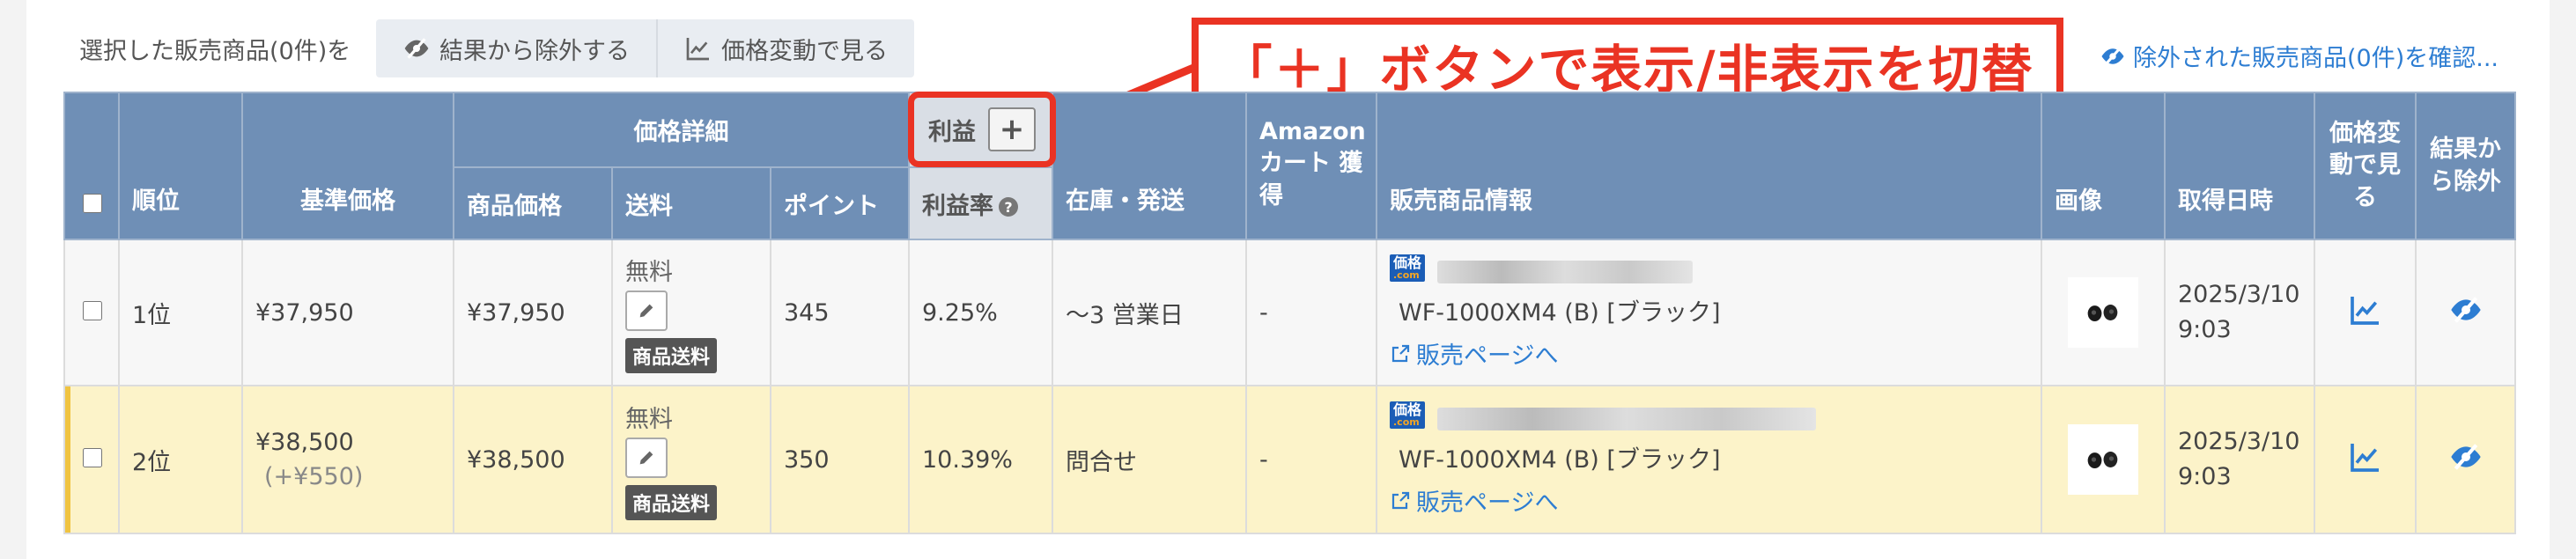  I want to click on points-header: ポイント, so click(840, 203).